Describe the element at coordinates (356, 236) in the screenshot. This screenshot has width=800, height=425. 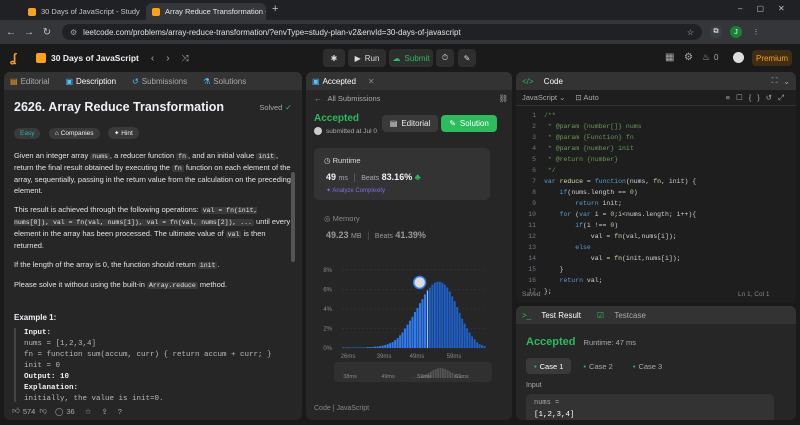
I see `memory-unit: MB` at that location.